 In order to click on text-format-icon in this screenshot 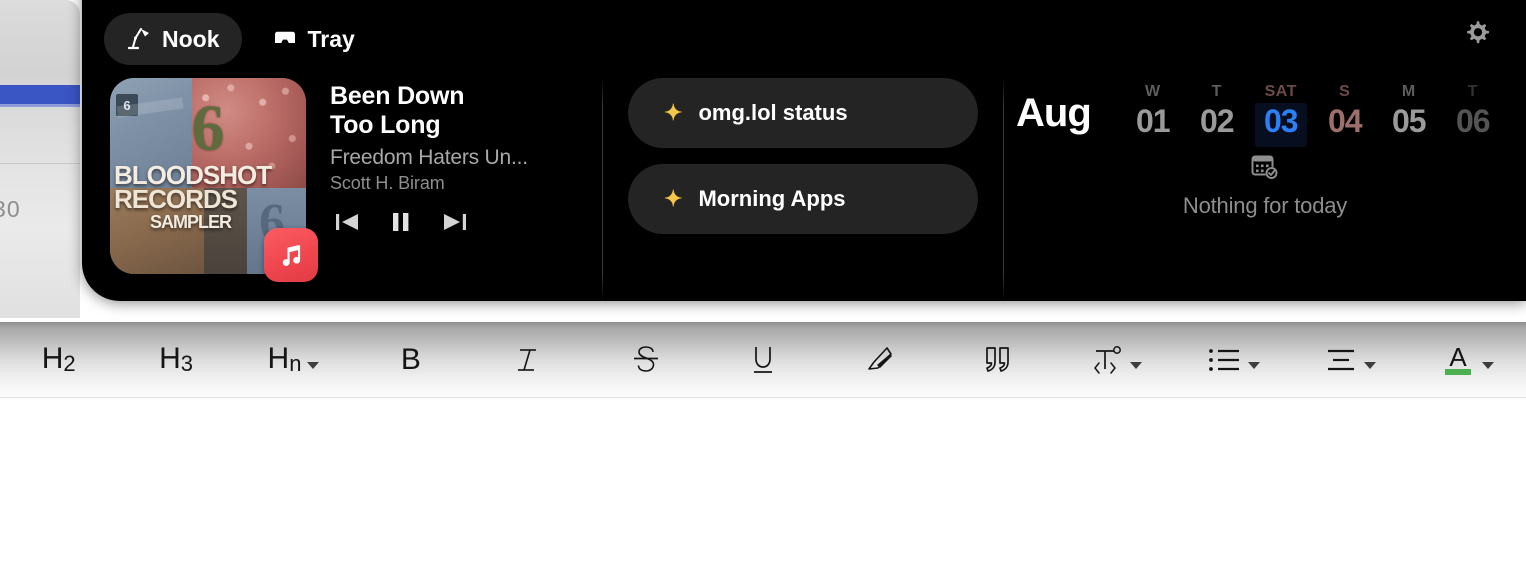, I will do `click(1106, 360)`.